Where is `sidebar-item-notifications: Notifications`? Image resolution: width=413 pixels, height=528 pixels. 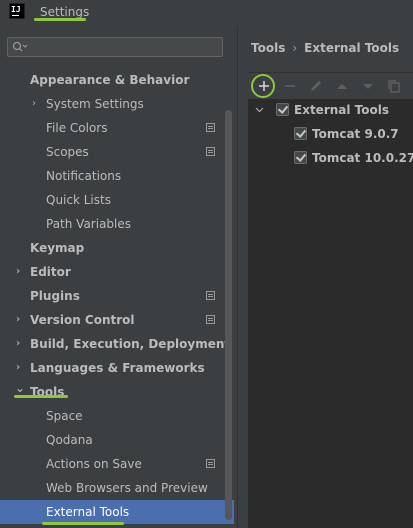 sidebar-item-notifications: Notifications is located at coordinates (116, 176).